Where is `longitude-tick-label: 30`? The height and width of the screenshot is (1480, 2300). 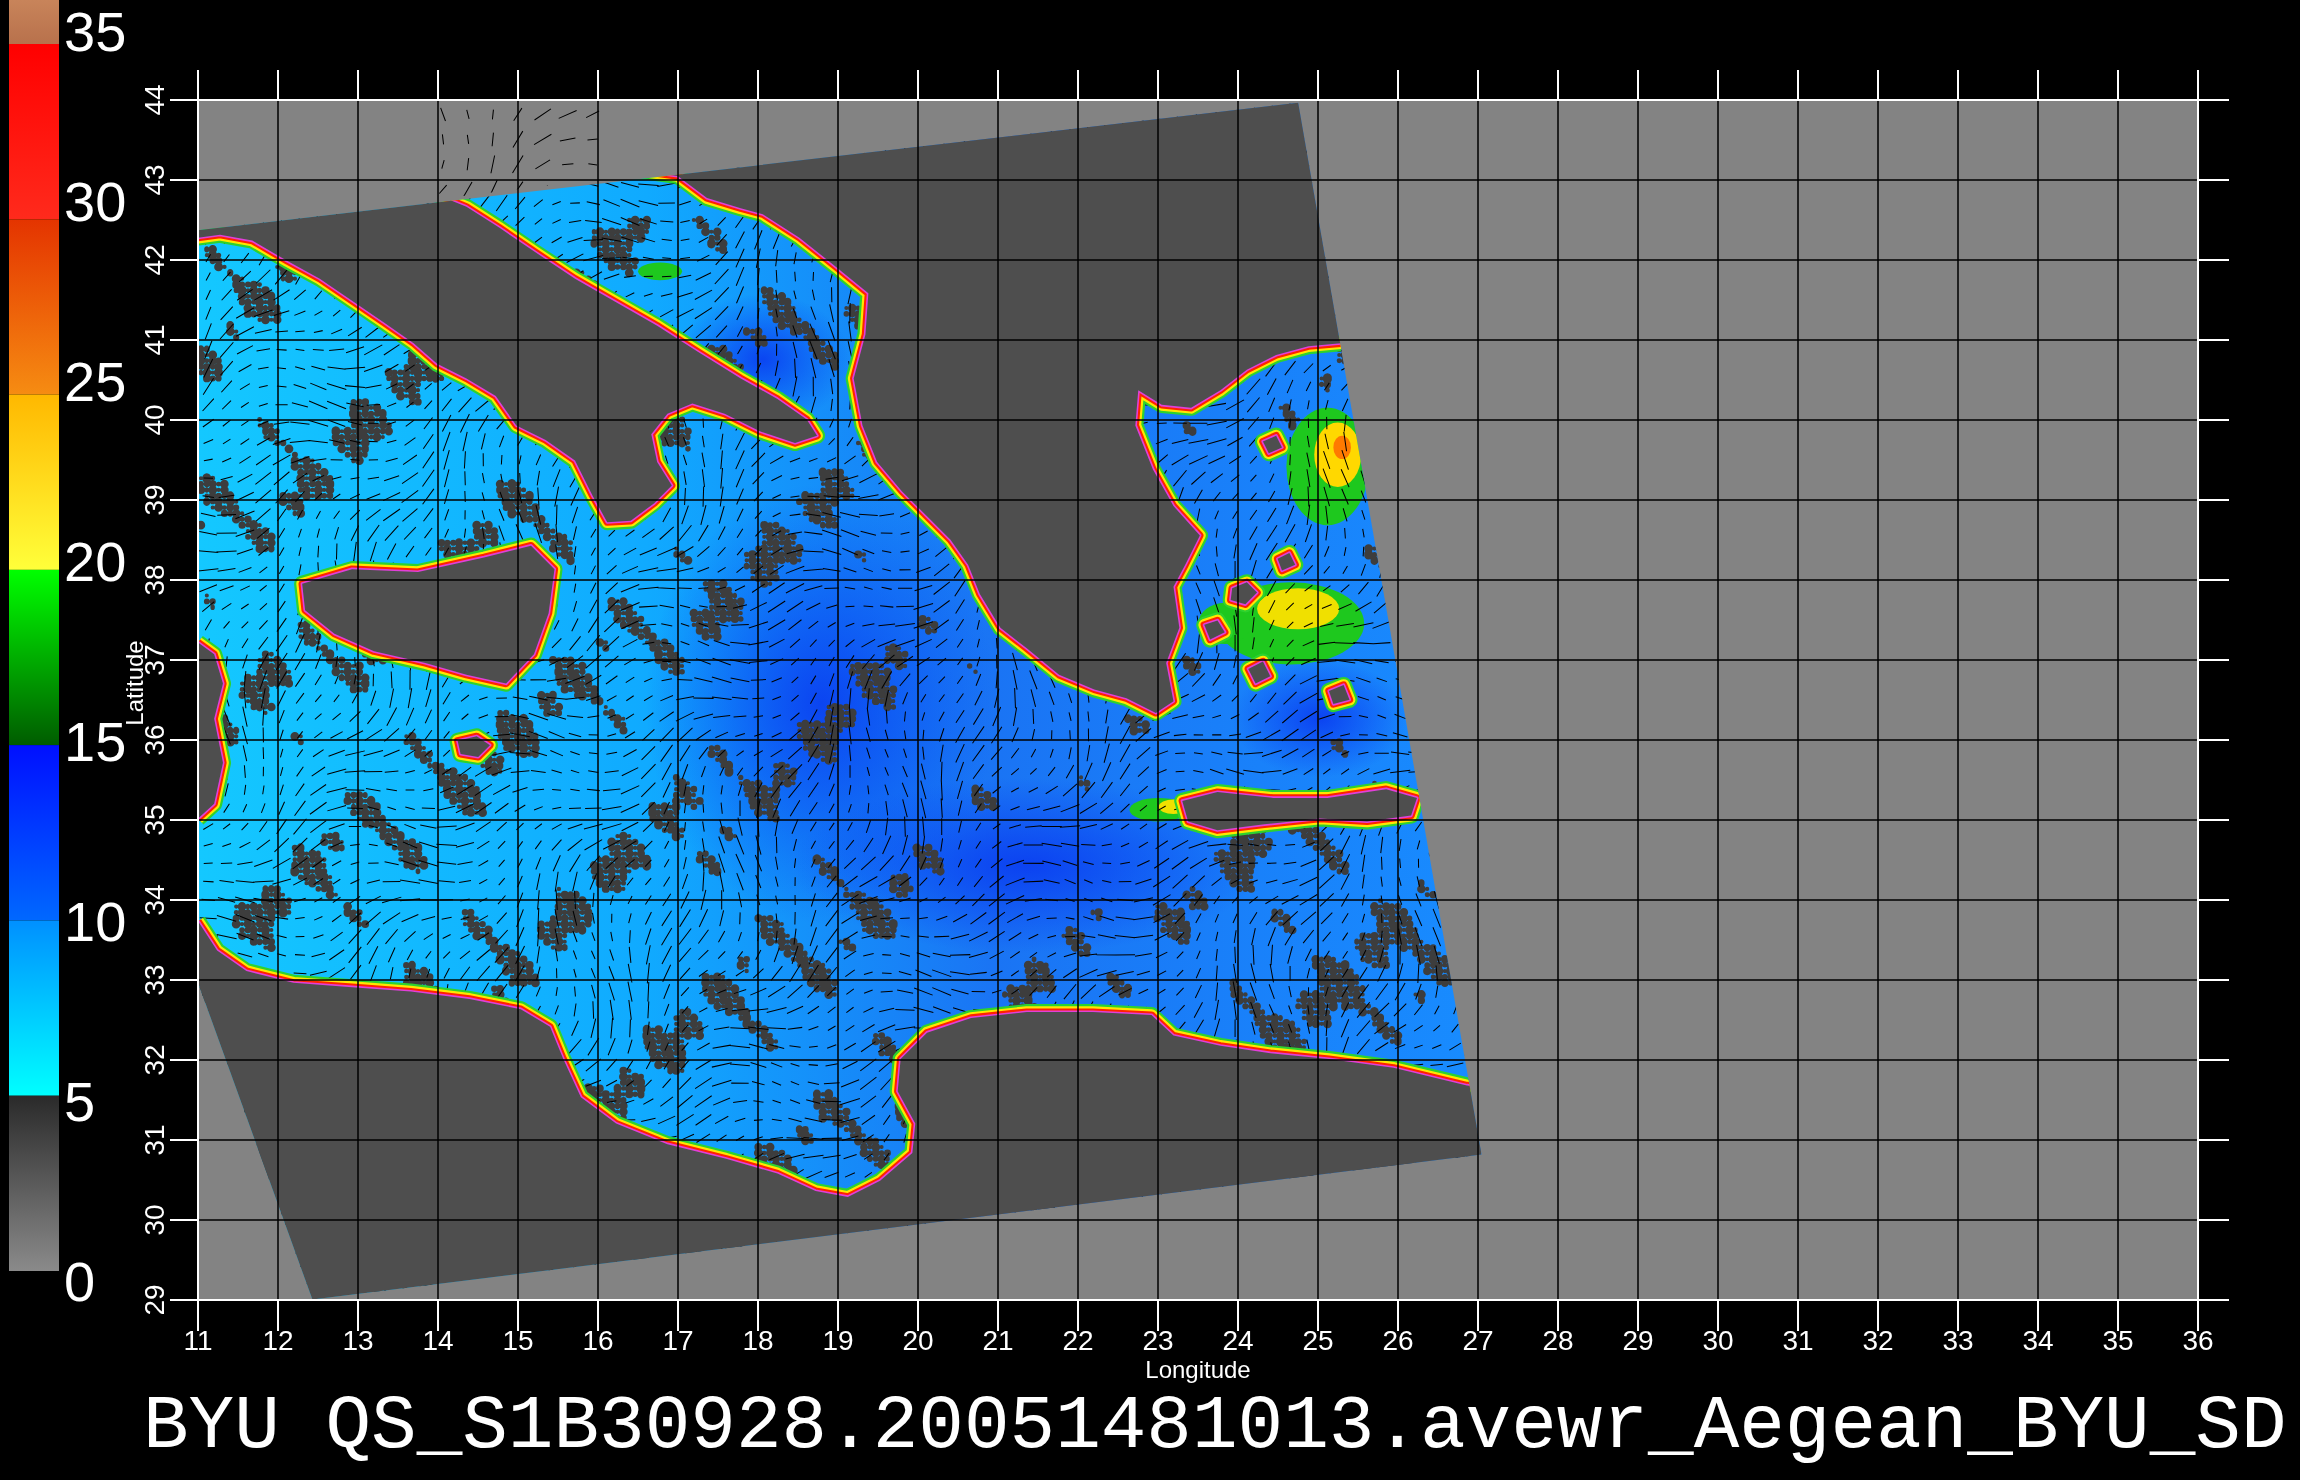
longitude-tick-label: 30 is located at coordinates (1718, 1340).